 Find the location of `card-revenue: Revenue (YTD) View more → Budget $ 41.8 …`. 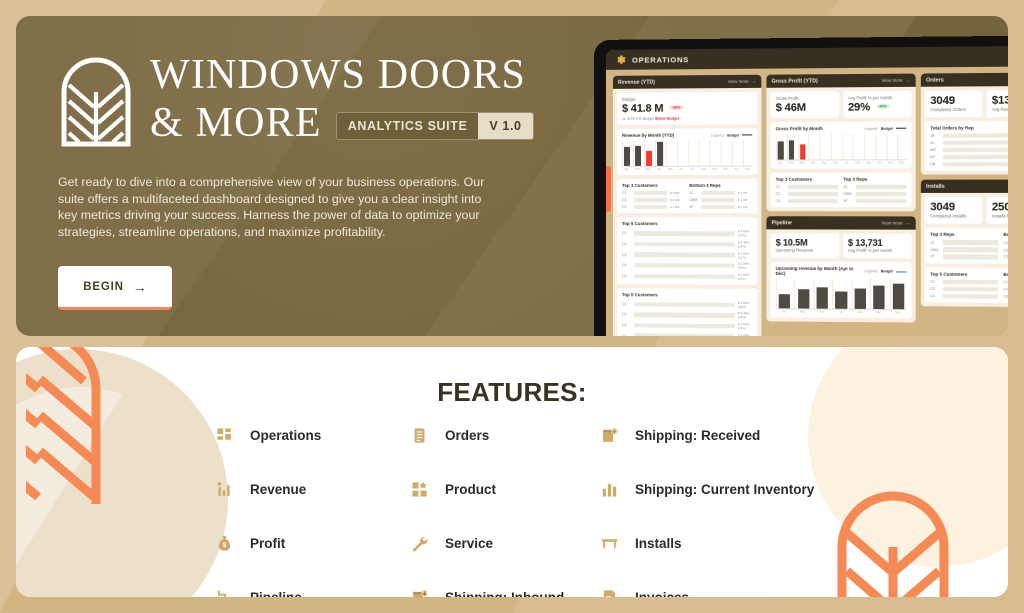

card-revenue: Revenue (YTD) View more → Budget $ 41.8 … is located at coordinates (687, 205).